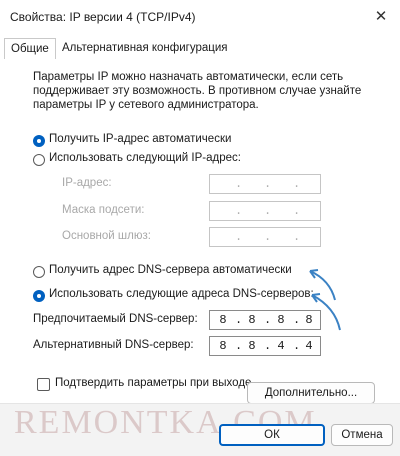 This screenshot has height=456, width=400. I want to click on preferred-dns-label: Предпочитаемый DNS-сервер:, so click(115, 319).